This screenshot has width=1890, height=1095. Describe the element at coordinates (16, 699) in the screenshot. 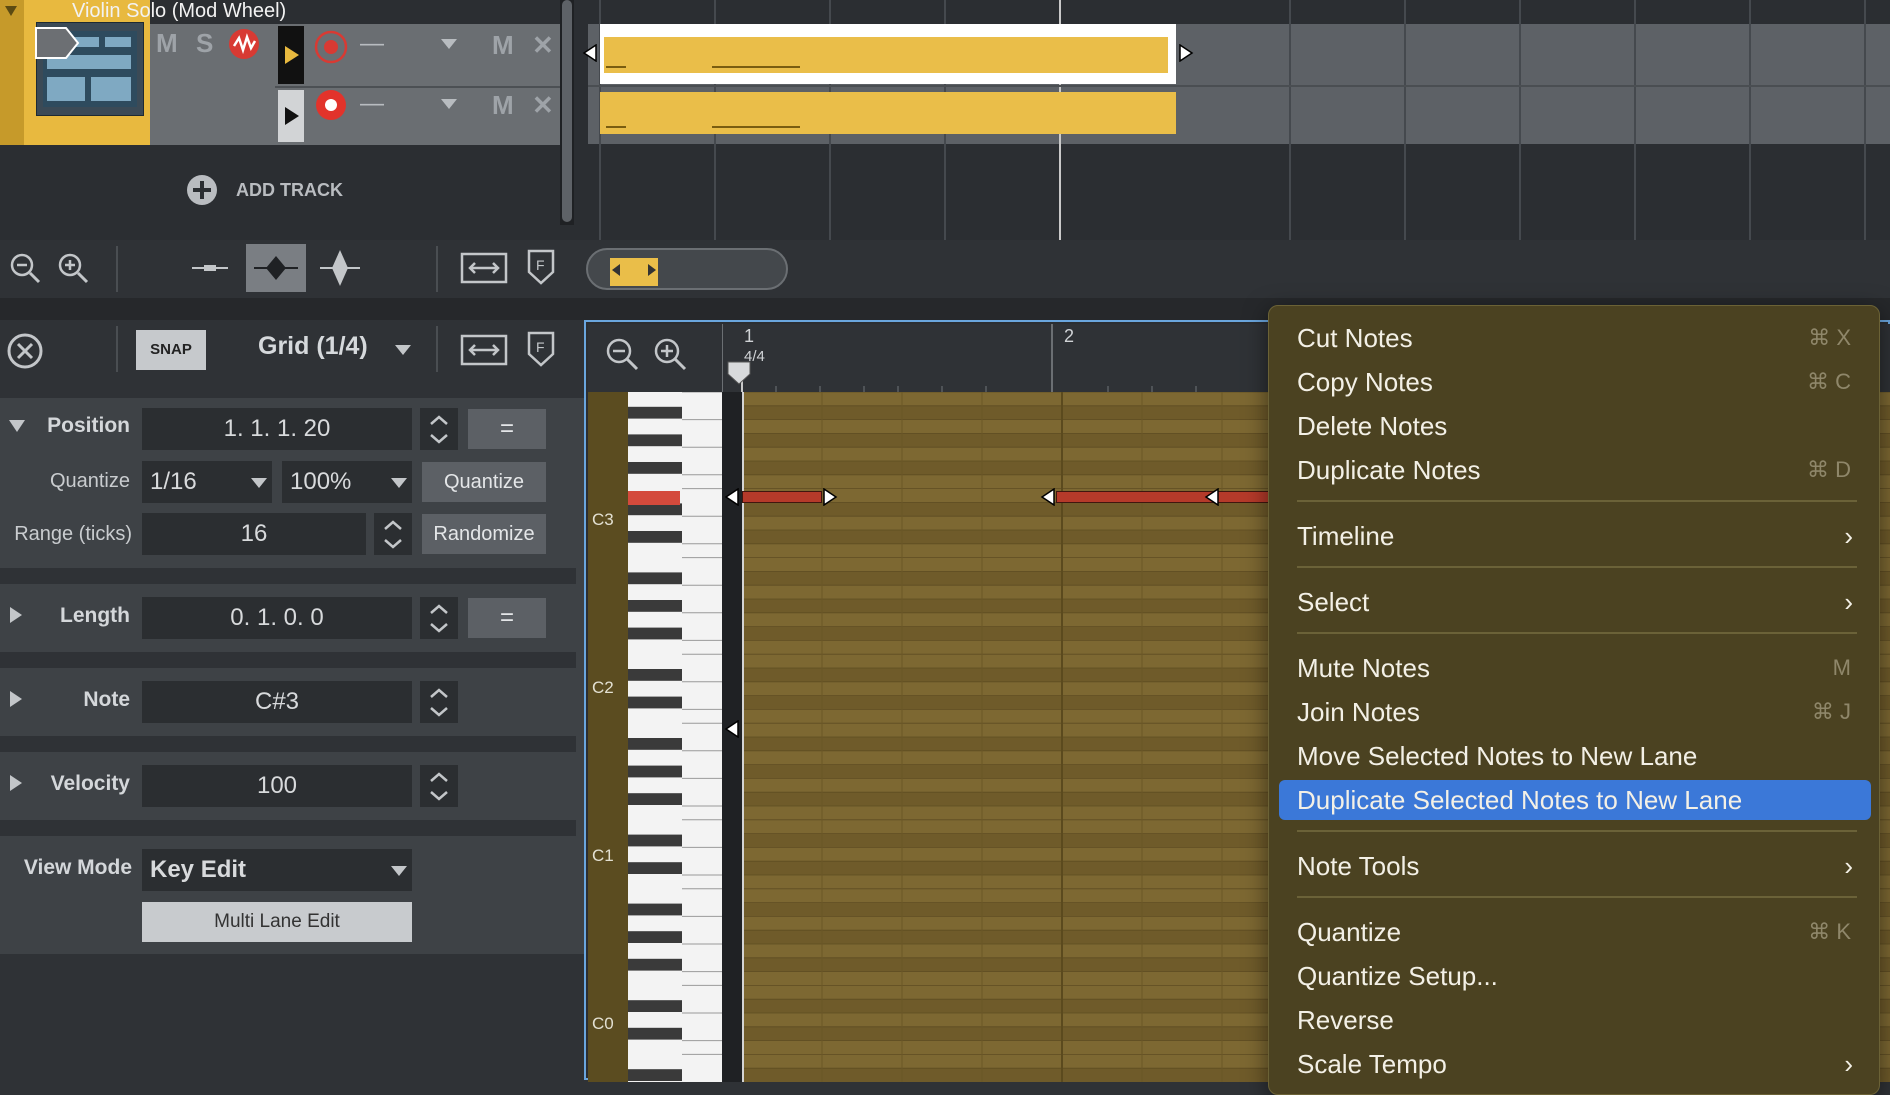

I see `note-expand-icon` at that location.